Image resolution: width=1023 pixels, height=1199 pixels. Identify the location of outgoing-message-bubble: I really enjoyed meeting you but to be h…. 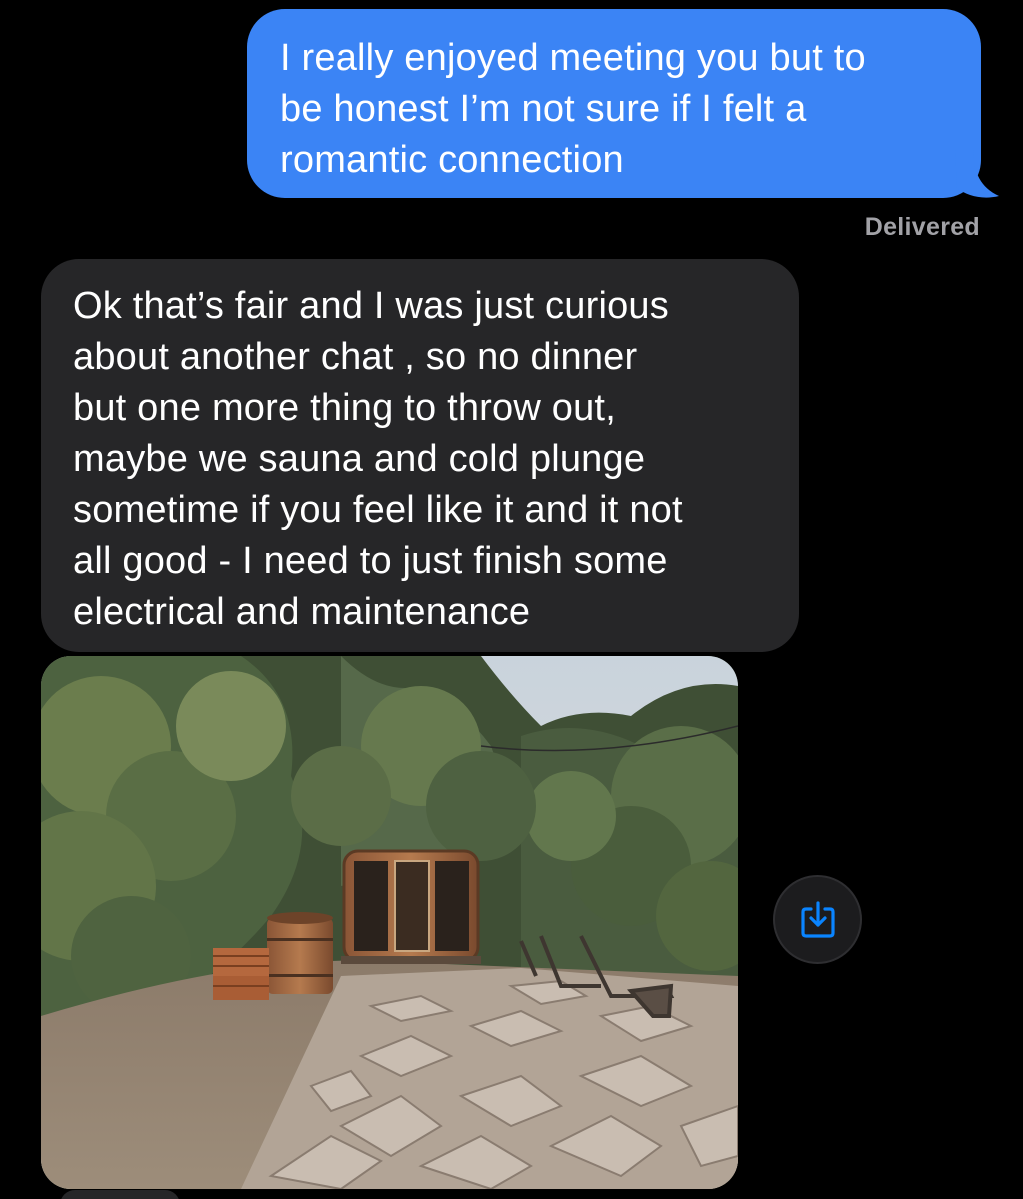
(614, 103).